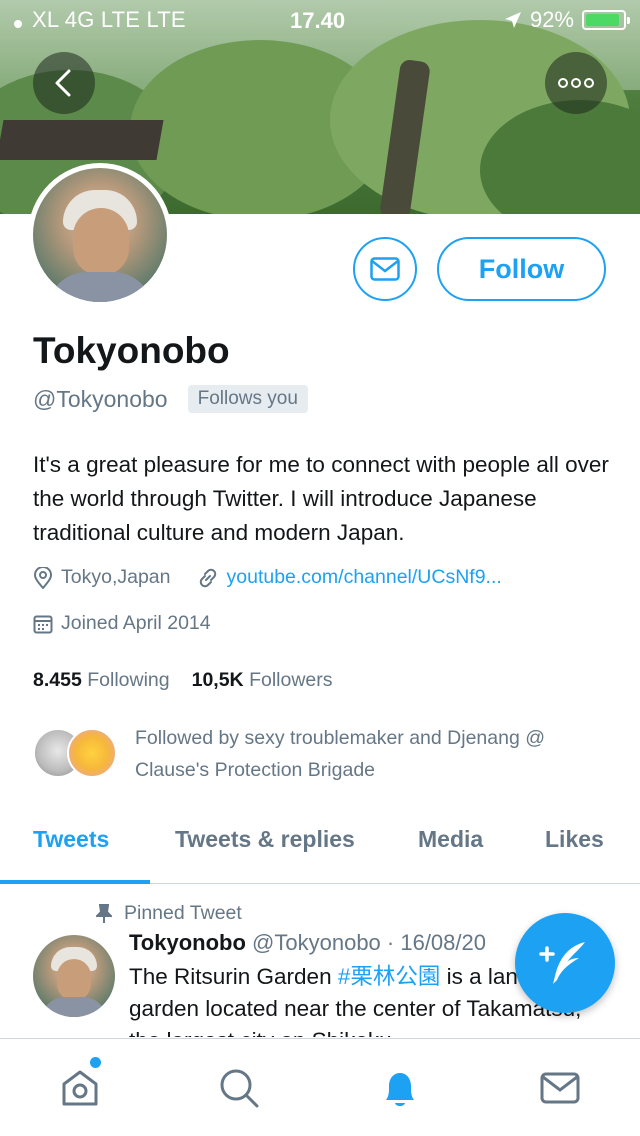 The image size is (640, 1136). Describe the element at coordinates (521, 269) in the screenshot. I see `follow-button: Follow` at that location.